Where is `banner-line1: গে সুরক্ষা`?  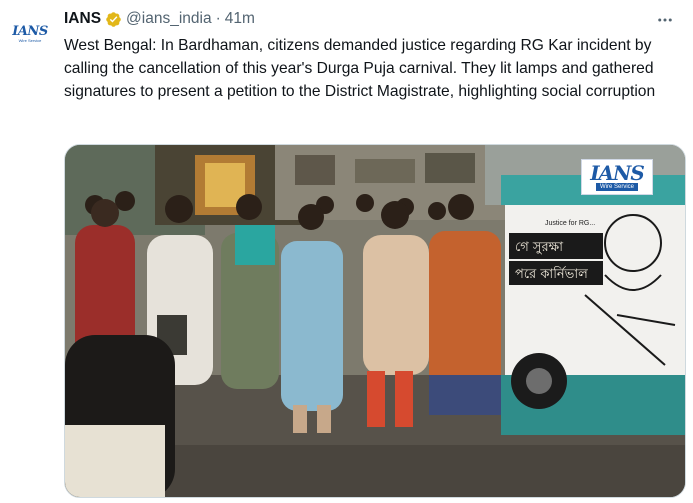 banner-line1: গে সুরক্ষা is located at coordinates (539, 247).